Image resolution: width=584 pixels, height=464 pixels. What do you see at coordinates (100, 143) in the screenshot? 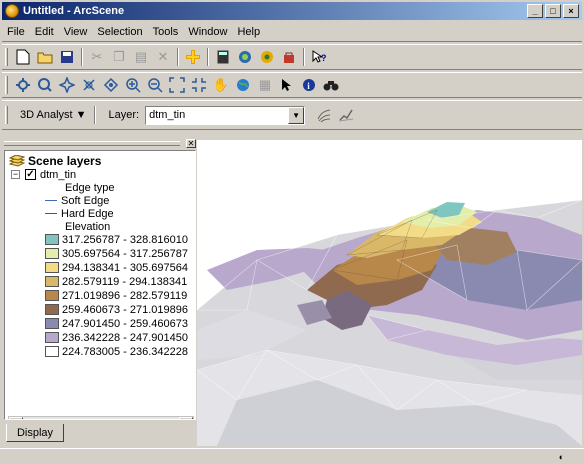
I see `toc-title-bar: ✕` at bounding box center [100, 143].